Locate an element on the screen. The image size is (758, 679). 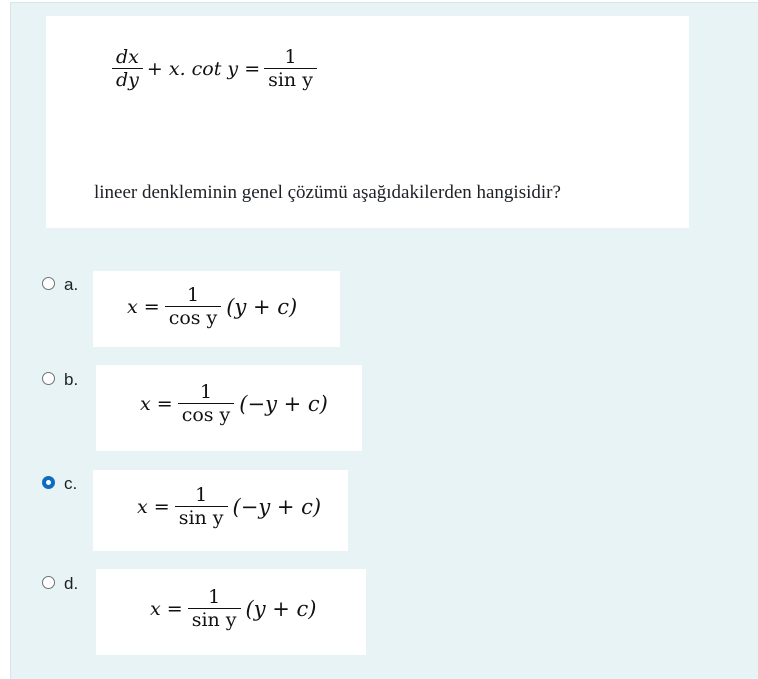
option-a-formula: x = 1 cos y (y + c) is located at coordinates (212, 306).